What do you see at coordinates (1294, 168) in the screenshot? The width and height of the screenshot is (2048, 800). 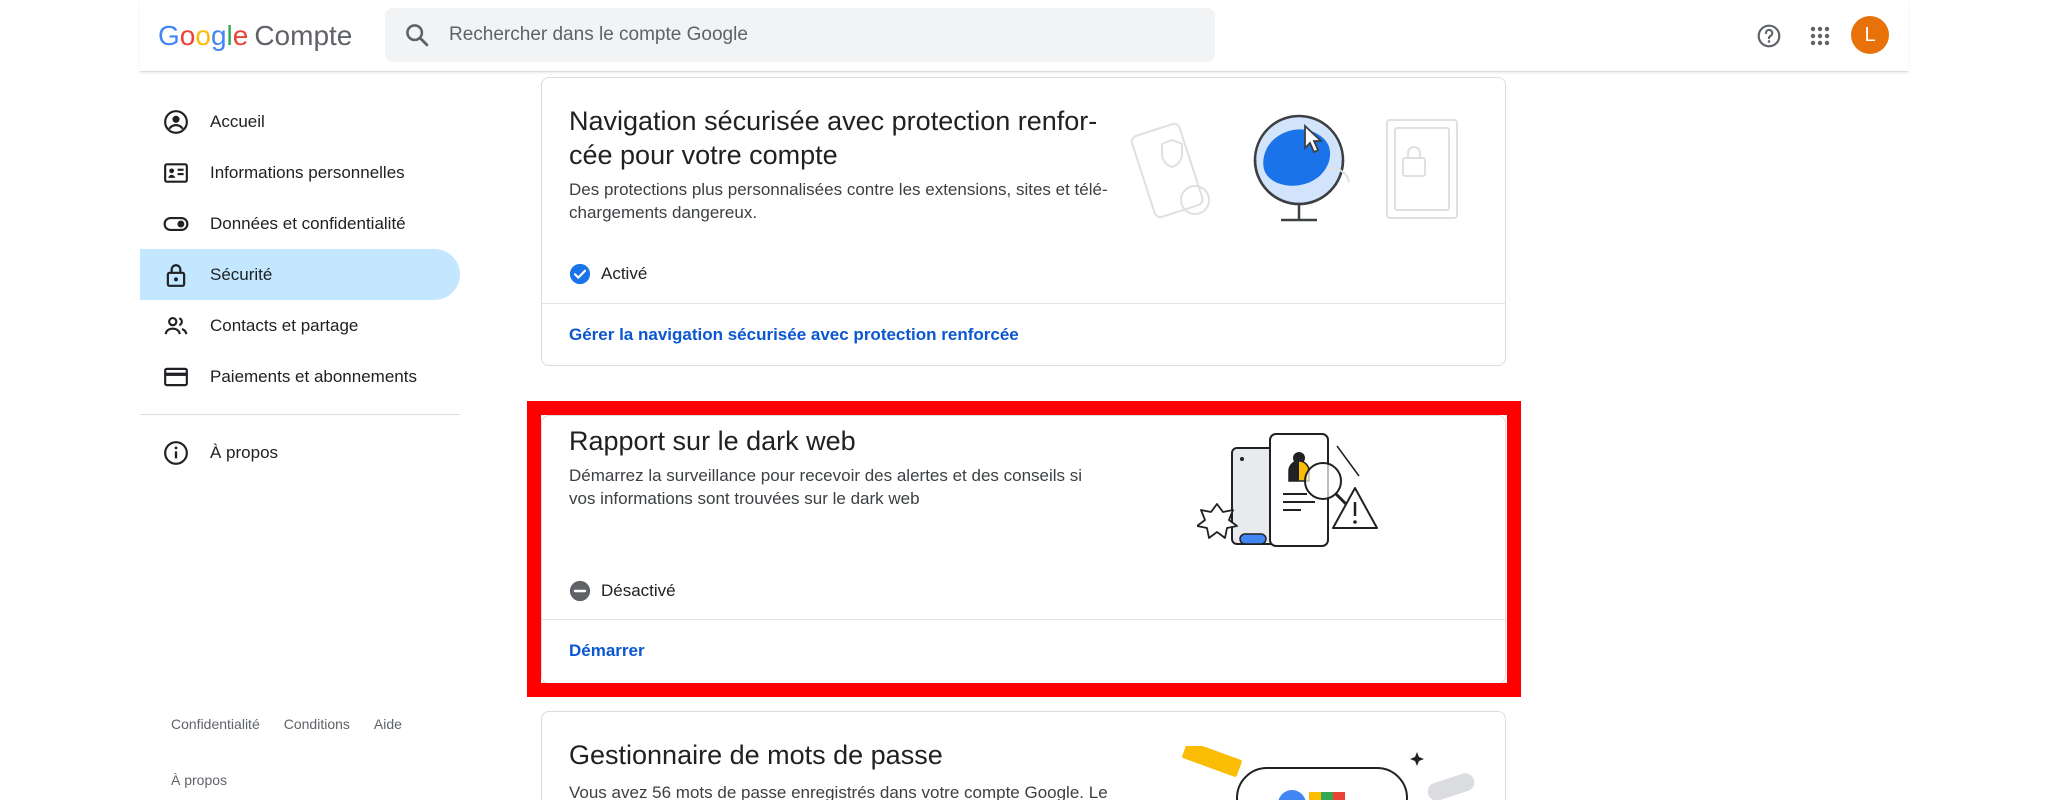 I see `safe-browsing-illustration` at bounding box center [1294, 168].